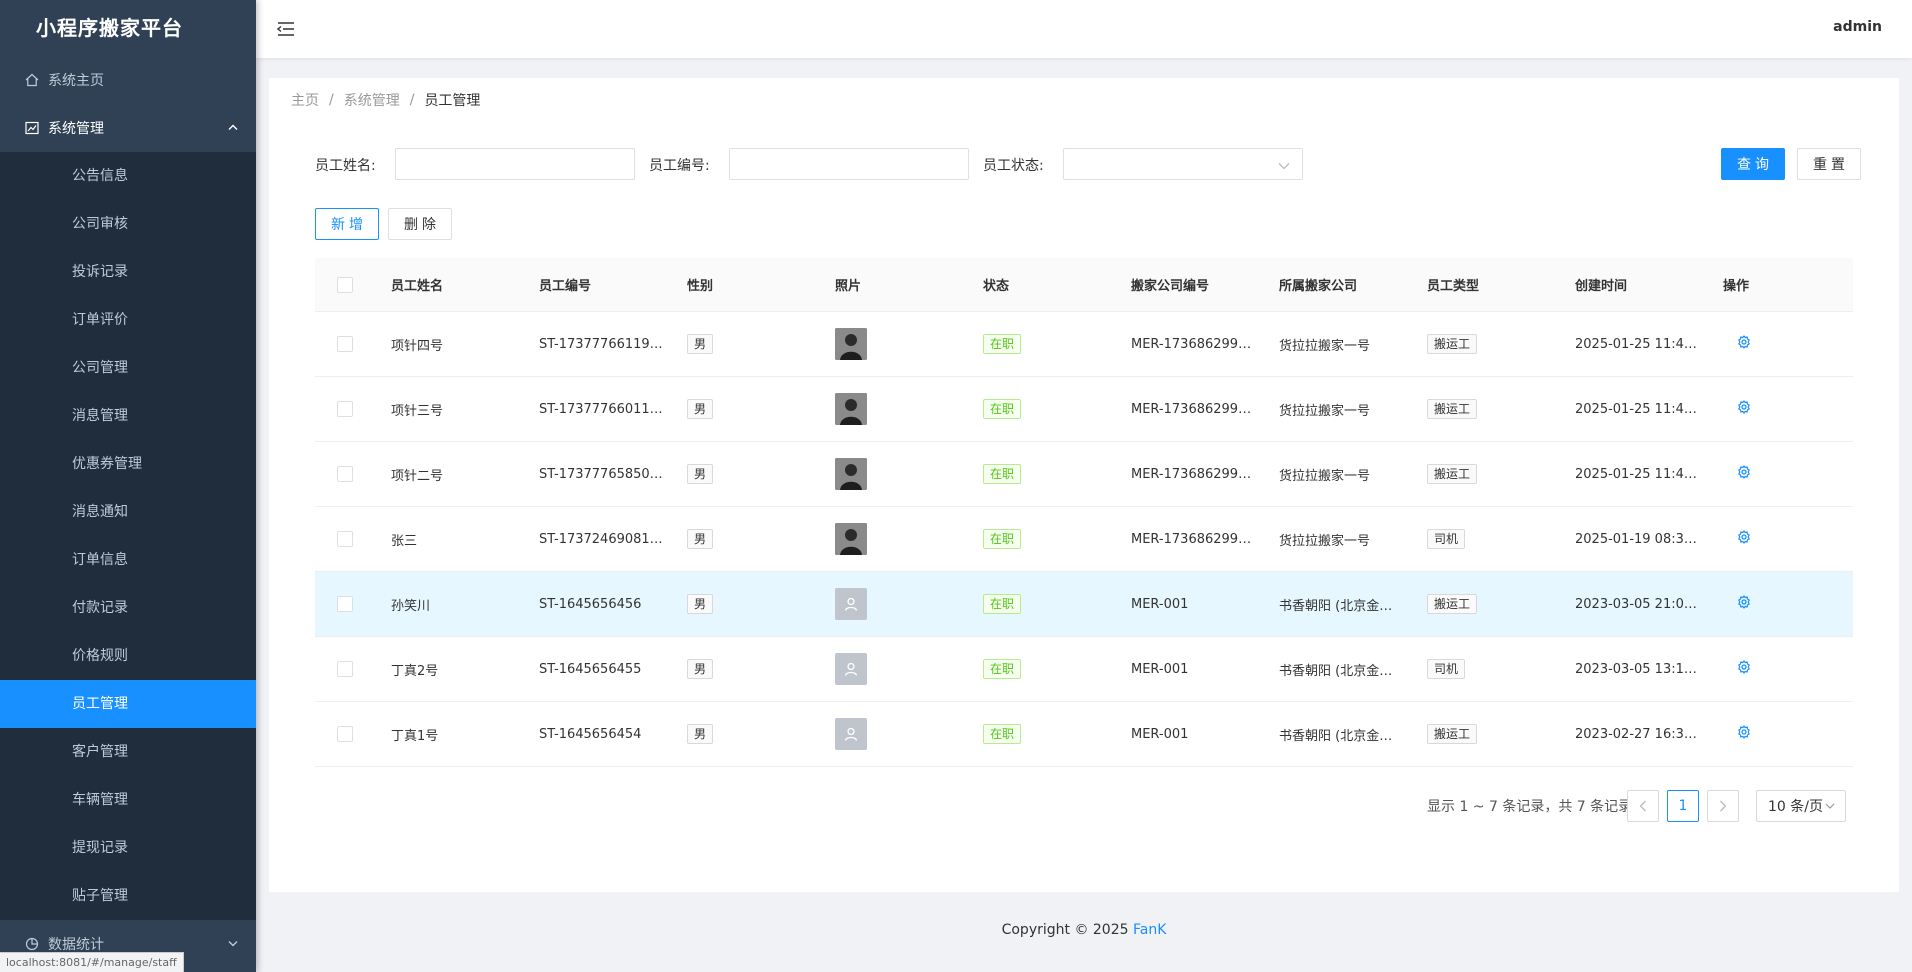  I want to click on col-header: 员工类型, so click(1453, 286).